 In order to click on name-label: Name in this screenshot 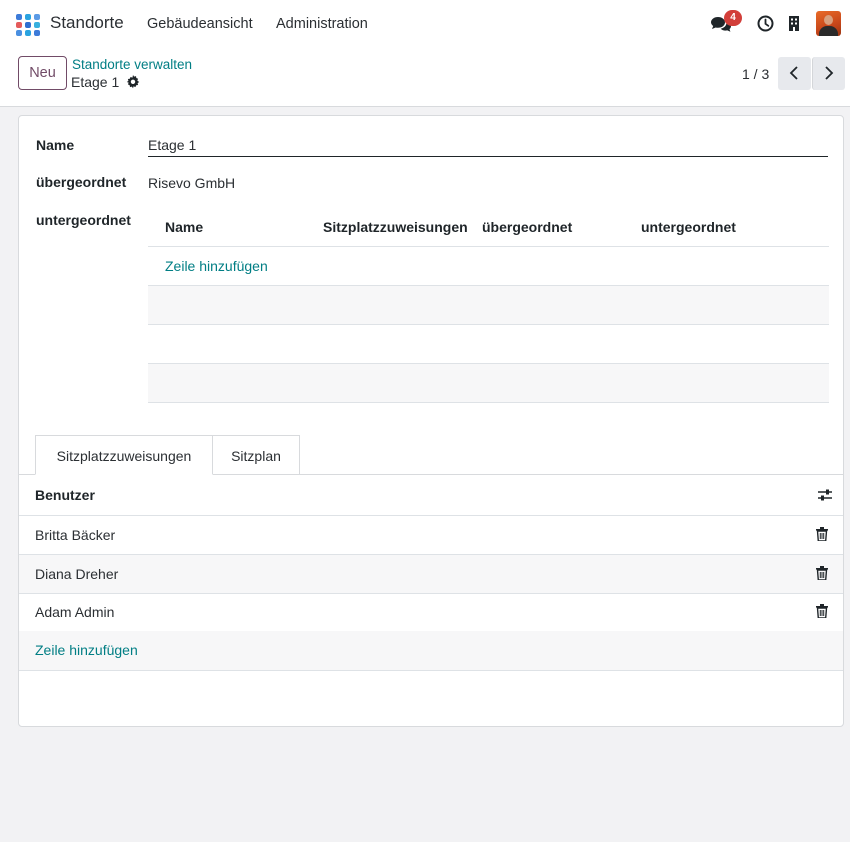, I will do `click(55, 145)`.